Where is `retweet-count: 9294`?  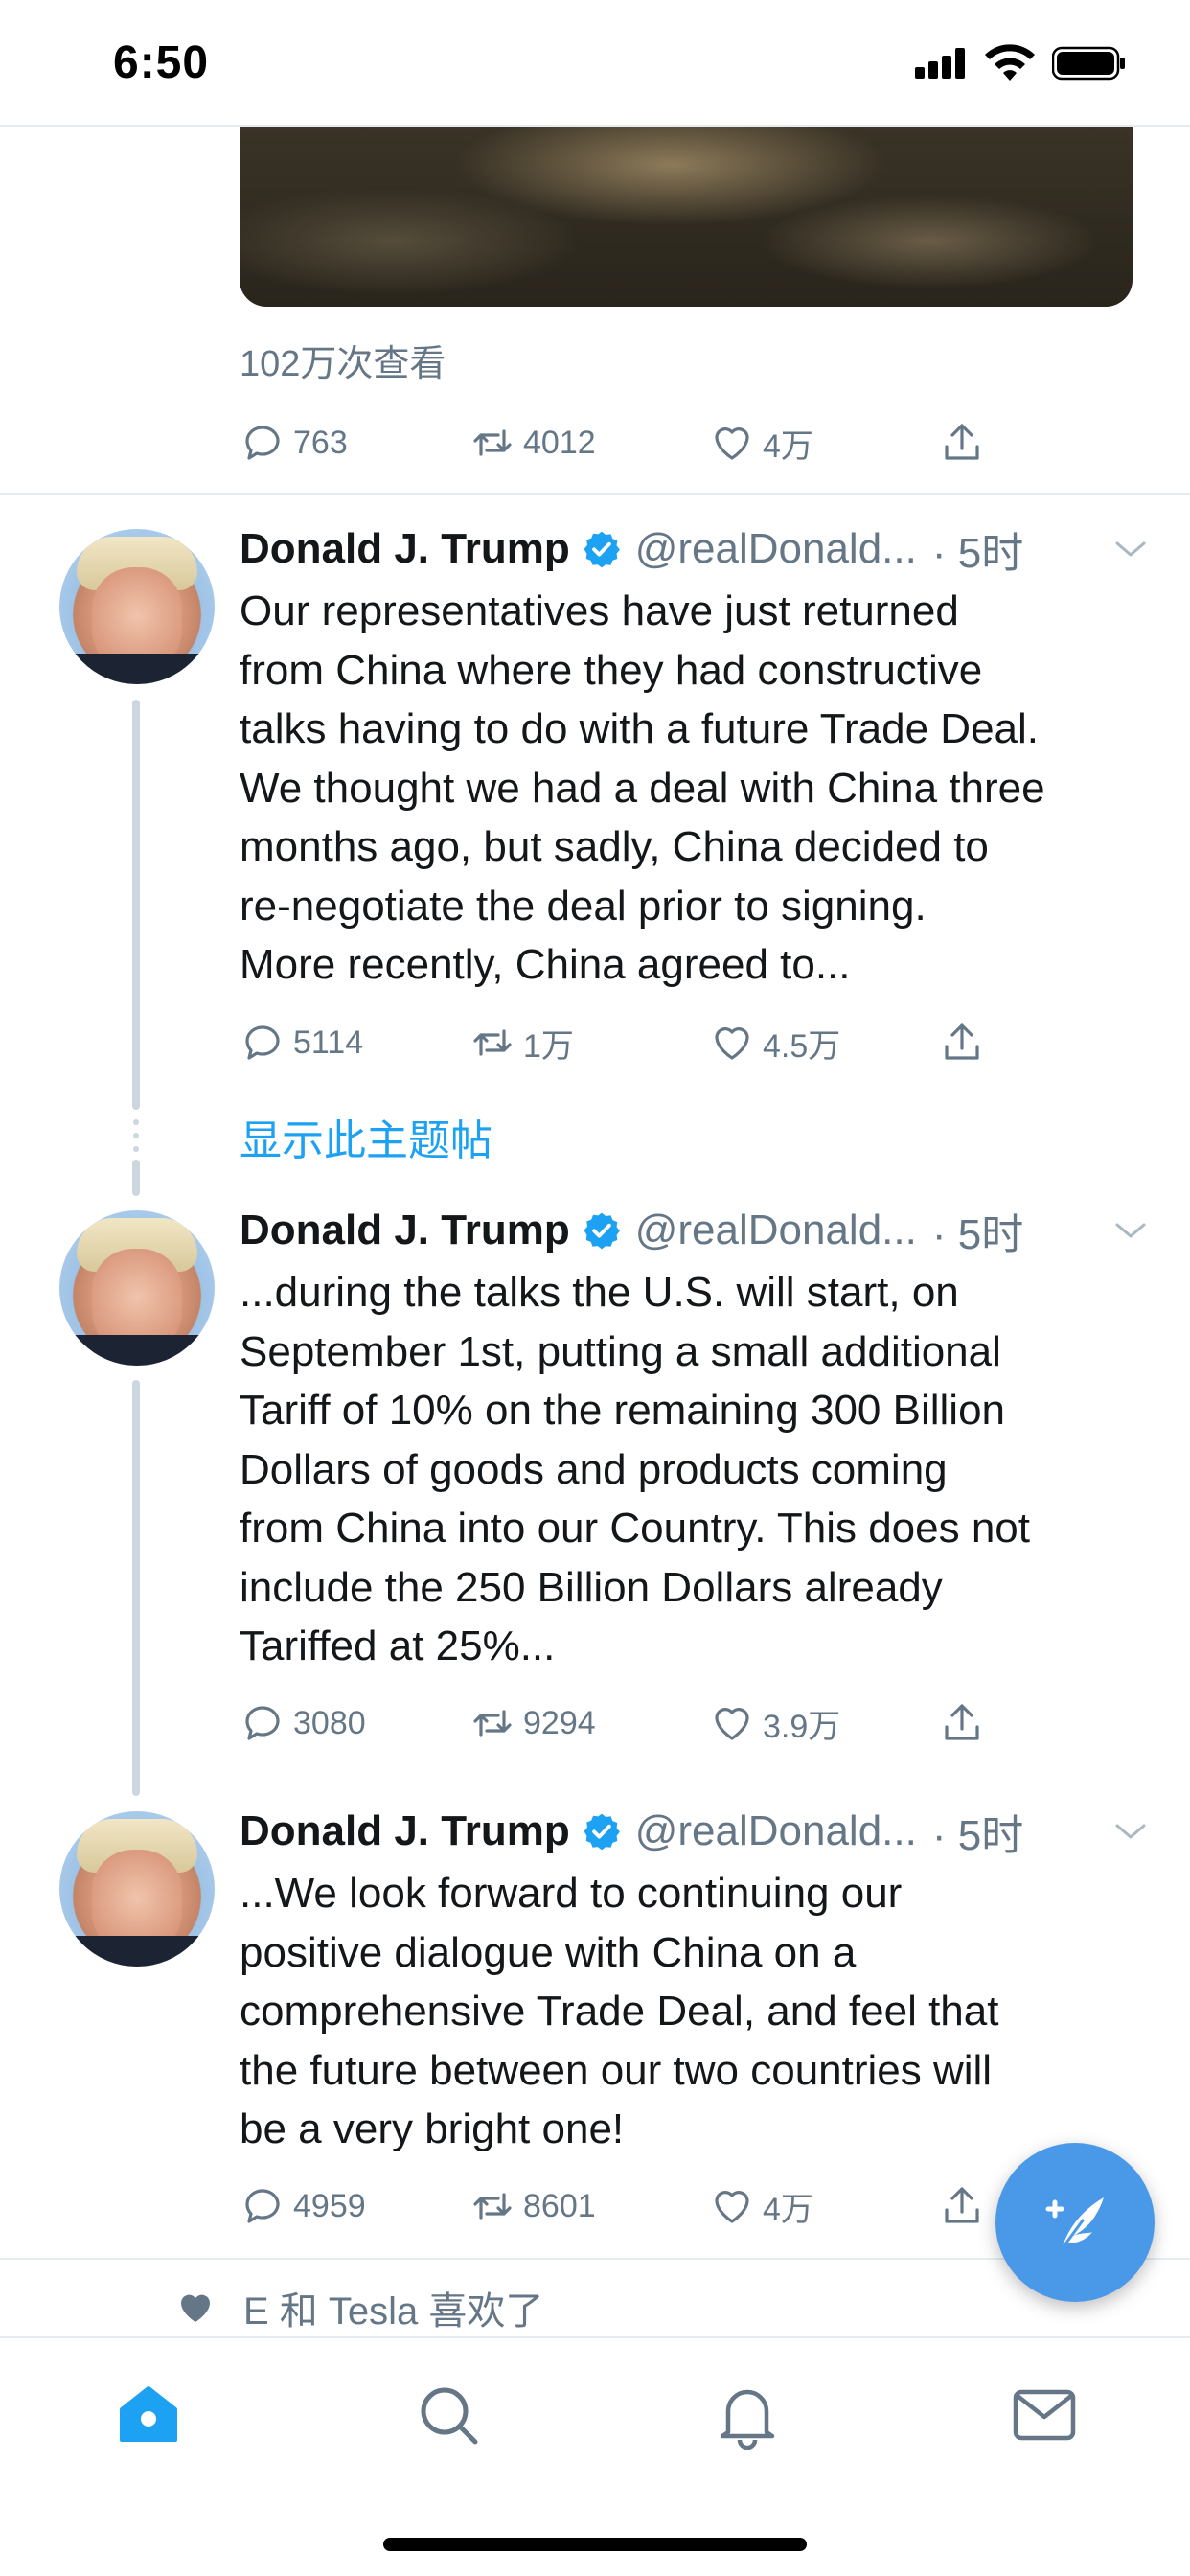 retweet-count: 9294 is located at coordinates (559, 1722).